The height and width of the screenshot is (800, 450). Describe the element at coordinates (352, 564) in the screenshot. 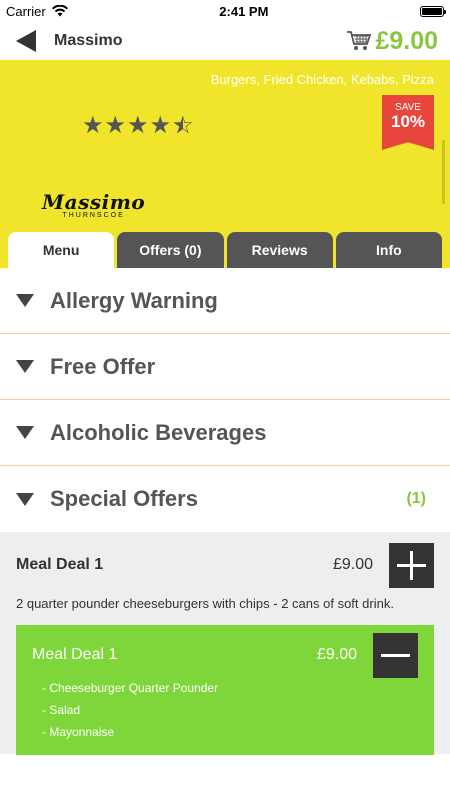

I see `menu-item-price: £9.00` at that location.